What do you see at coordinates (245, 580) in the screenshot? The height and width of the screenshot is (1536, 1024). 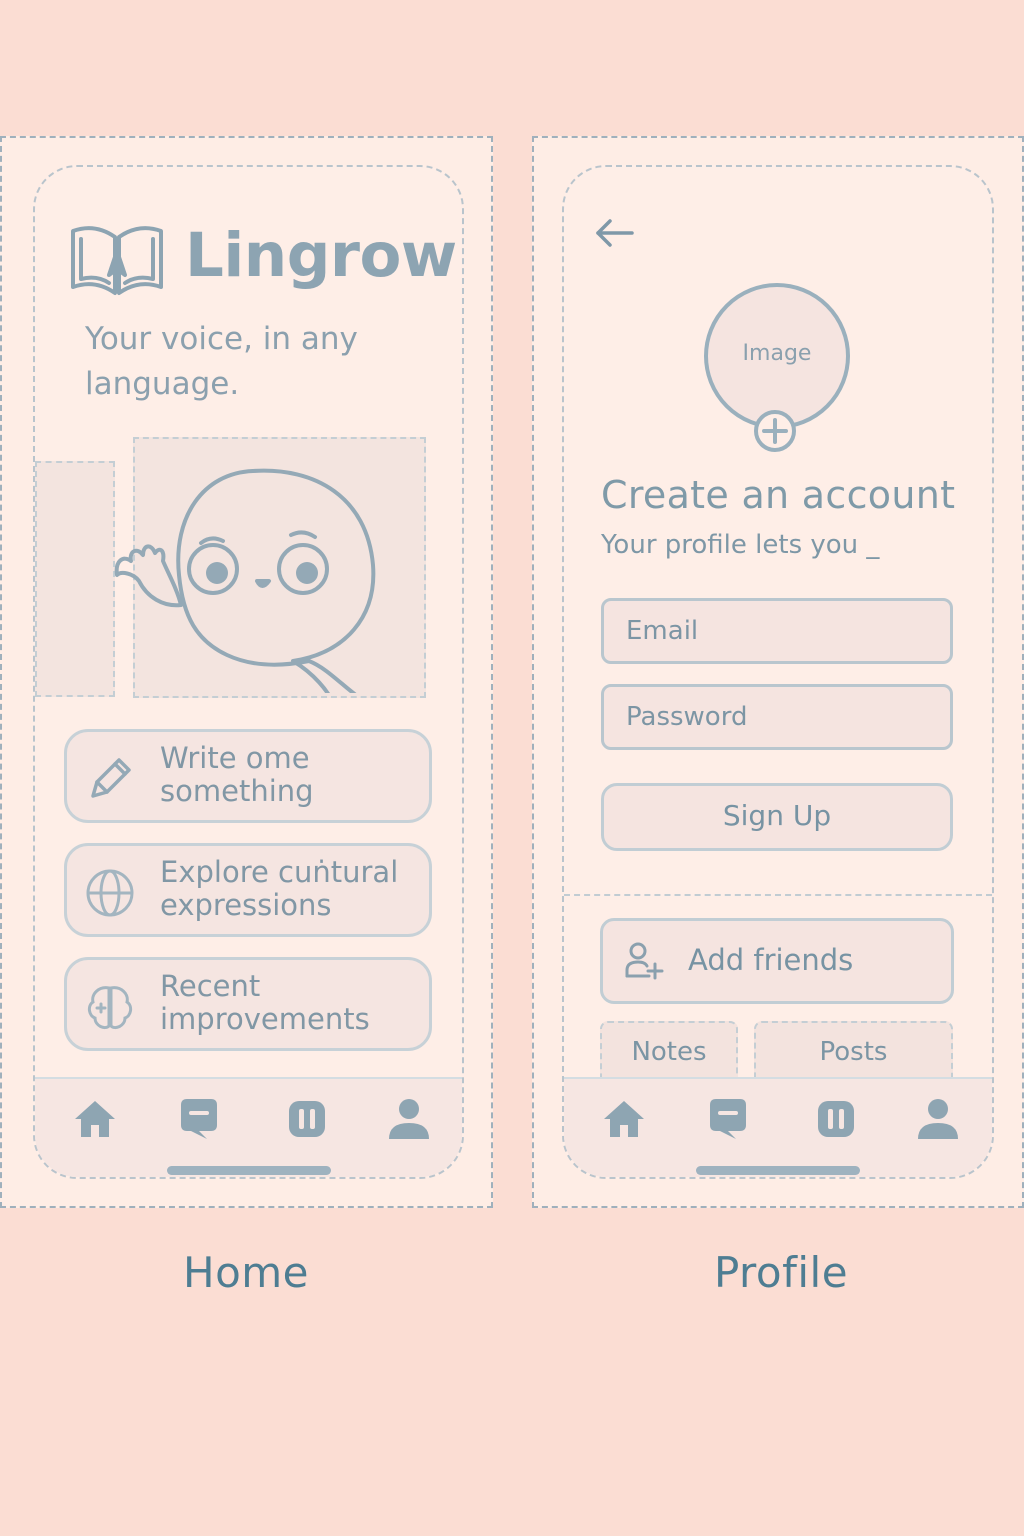 I see `waving-mascot-illustration` at bounding box center [245, 580].